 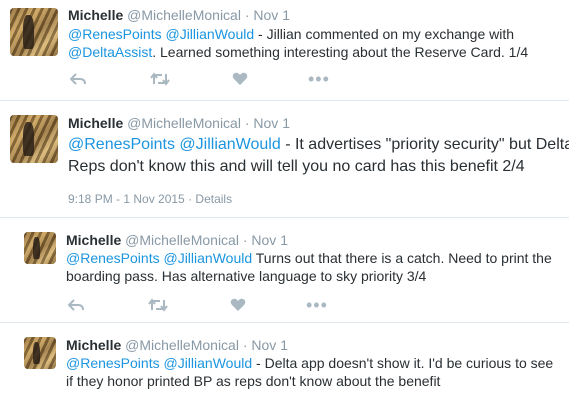 What do you see at coordinates (384, 34) in the screenshot?
I see `tweet-text: - Jillian commented on my exchange with` at bounding box center [384, 34].